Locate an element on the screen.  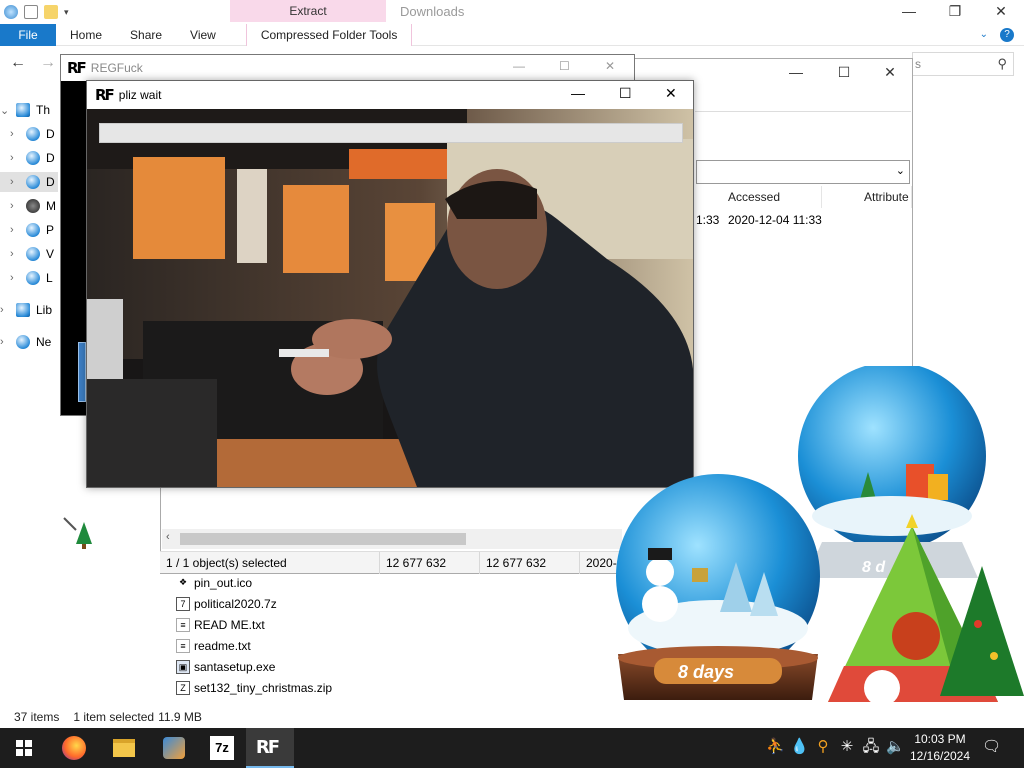
drive-icon is located at coordinates (33, 134).